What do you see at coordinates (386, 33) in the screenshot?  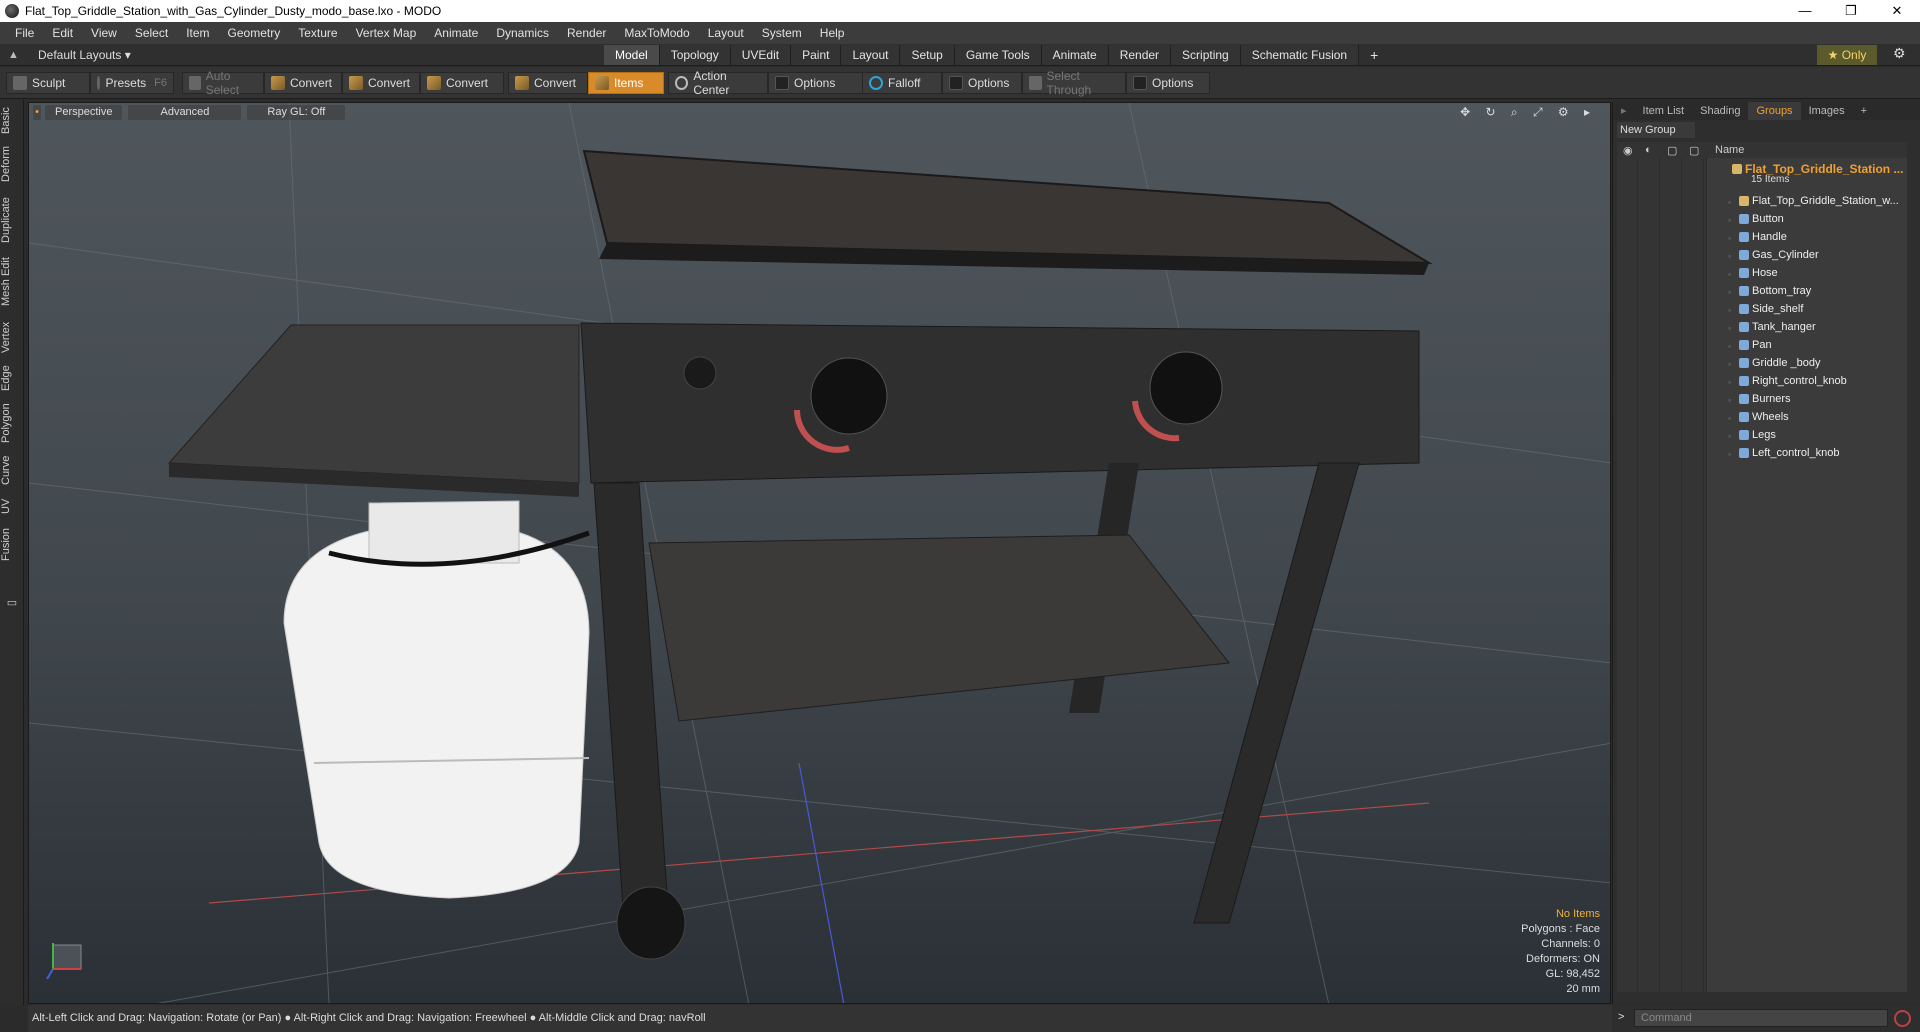 I see `menu-vertex-map: Vertex Map` at bounding box center [386, 33].